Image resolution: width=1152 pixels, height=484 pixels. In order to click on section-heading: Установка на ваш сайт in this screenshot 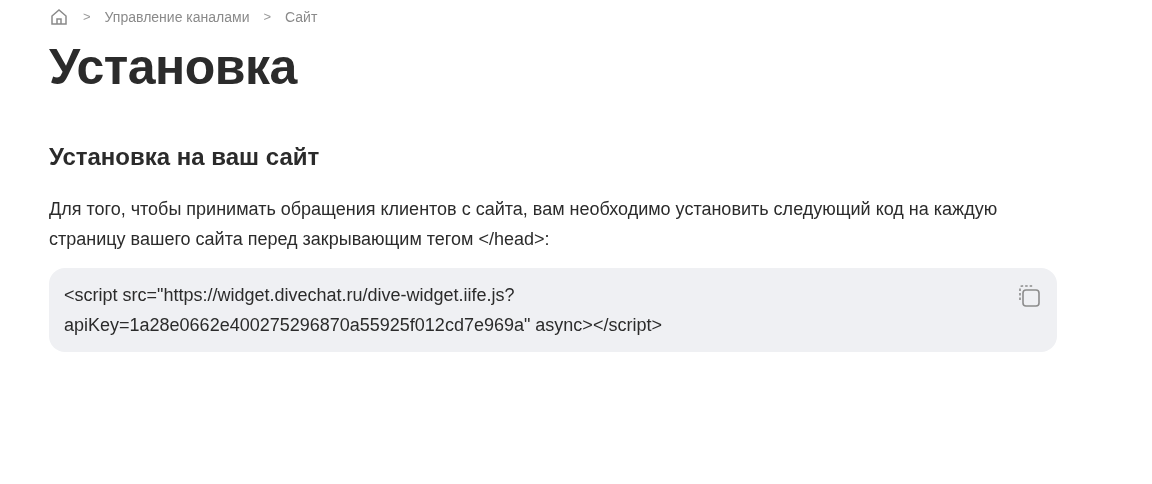, I will do `click(185, 157)`.